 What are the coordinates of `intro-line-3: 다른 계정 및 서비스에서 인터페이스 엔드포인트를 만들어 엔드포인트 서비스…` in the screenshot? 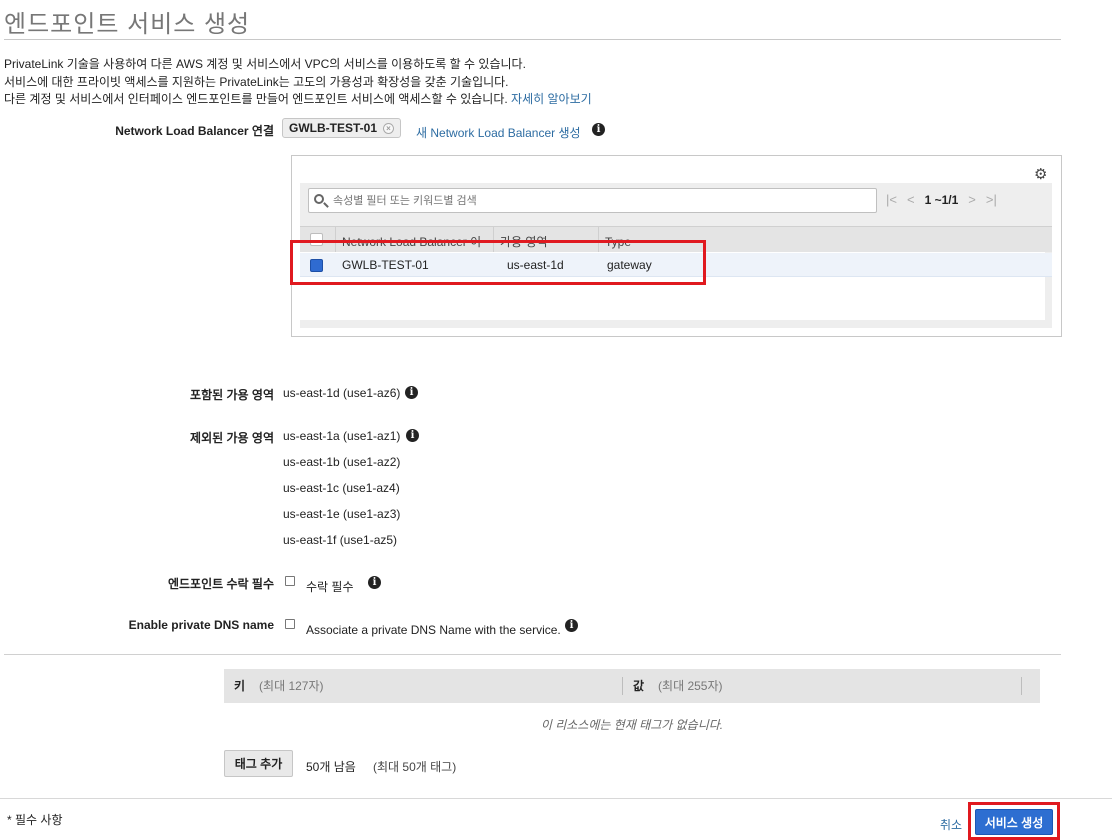 It's located at (298, 99).